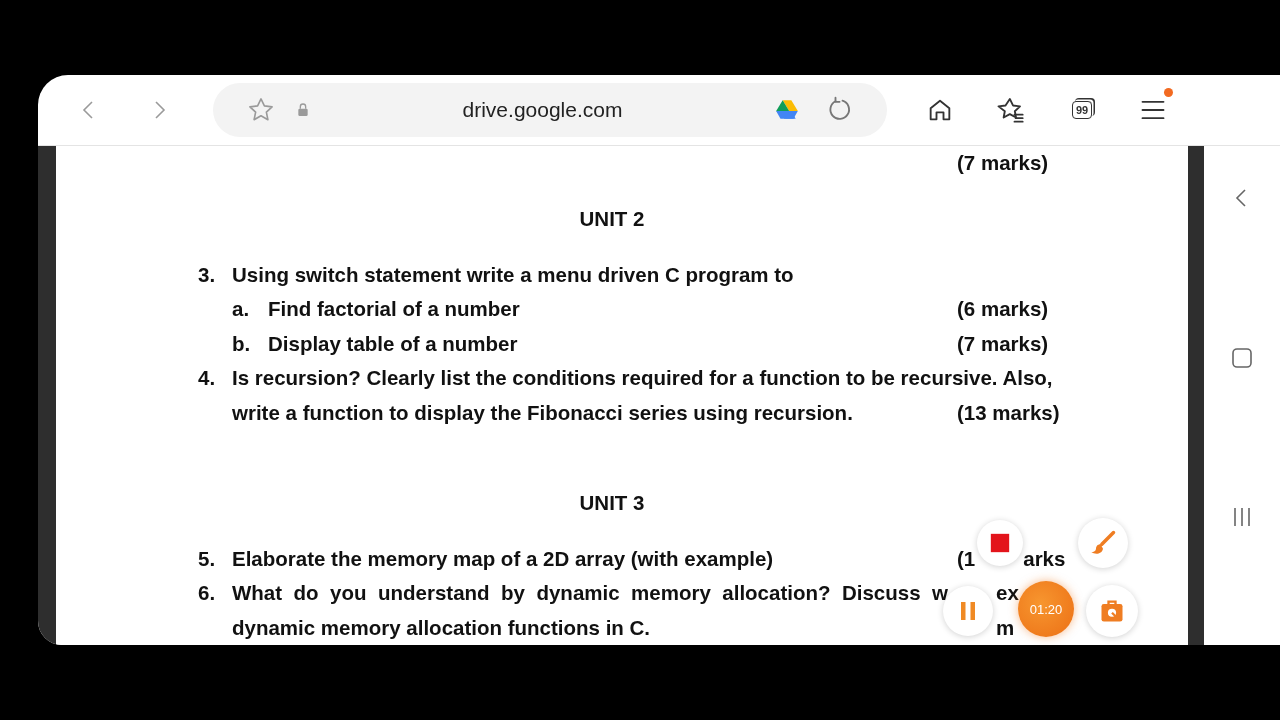  I want to click on question-number: 3., so click(207, 274).